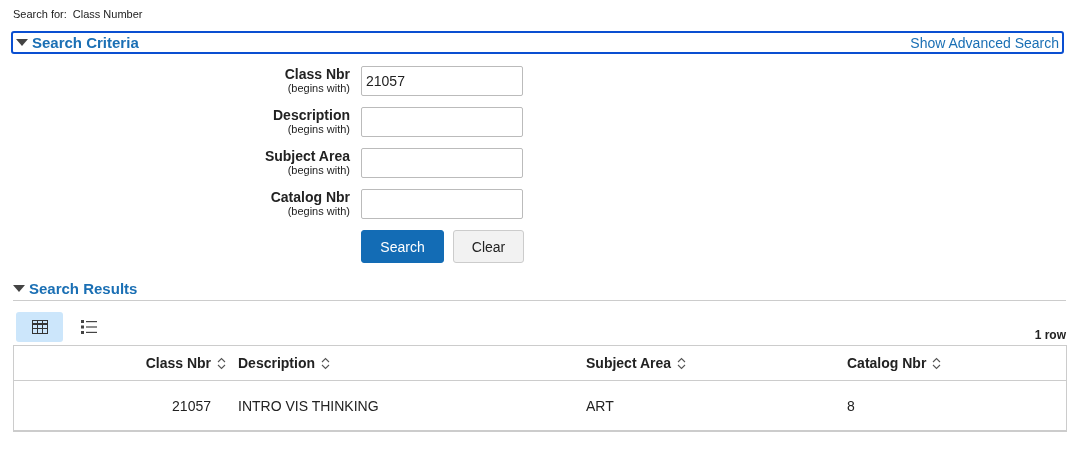 This screenshot has width=1076, height=453. What do you see at coordinates (40, 15) in the screenshot?
I see `search-for-label: Search for:` at bounding box center [40, 15].